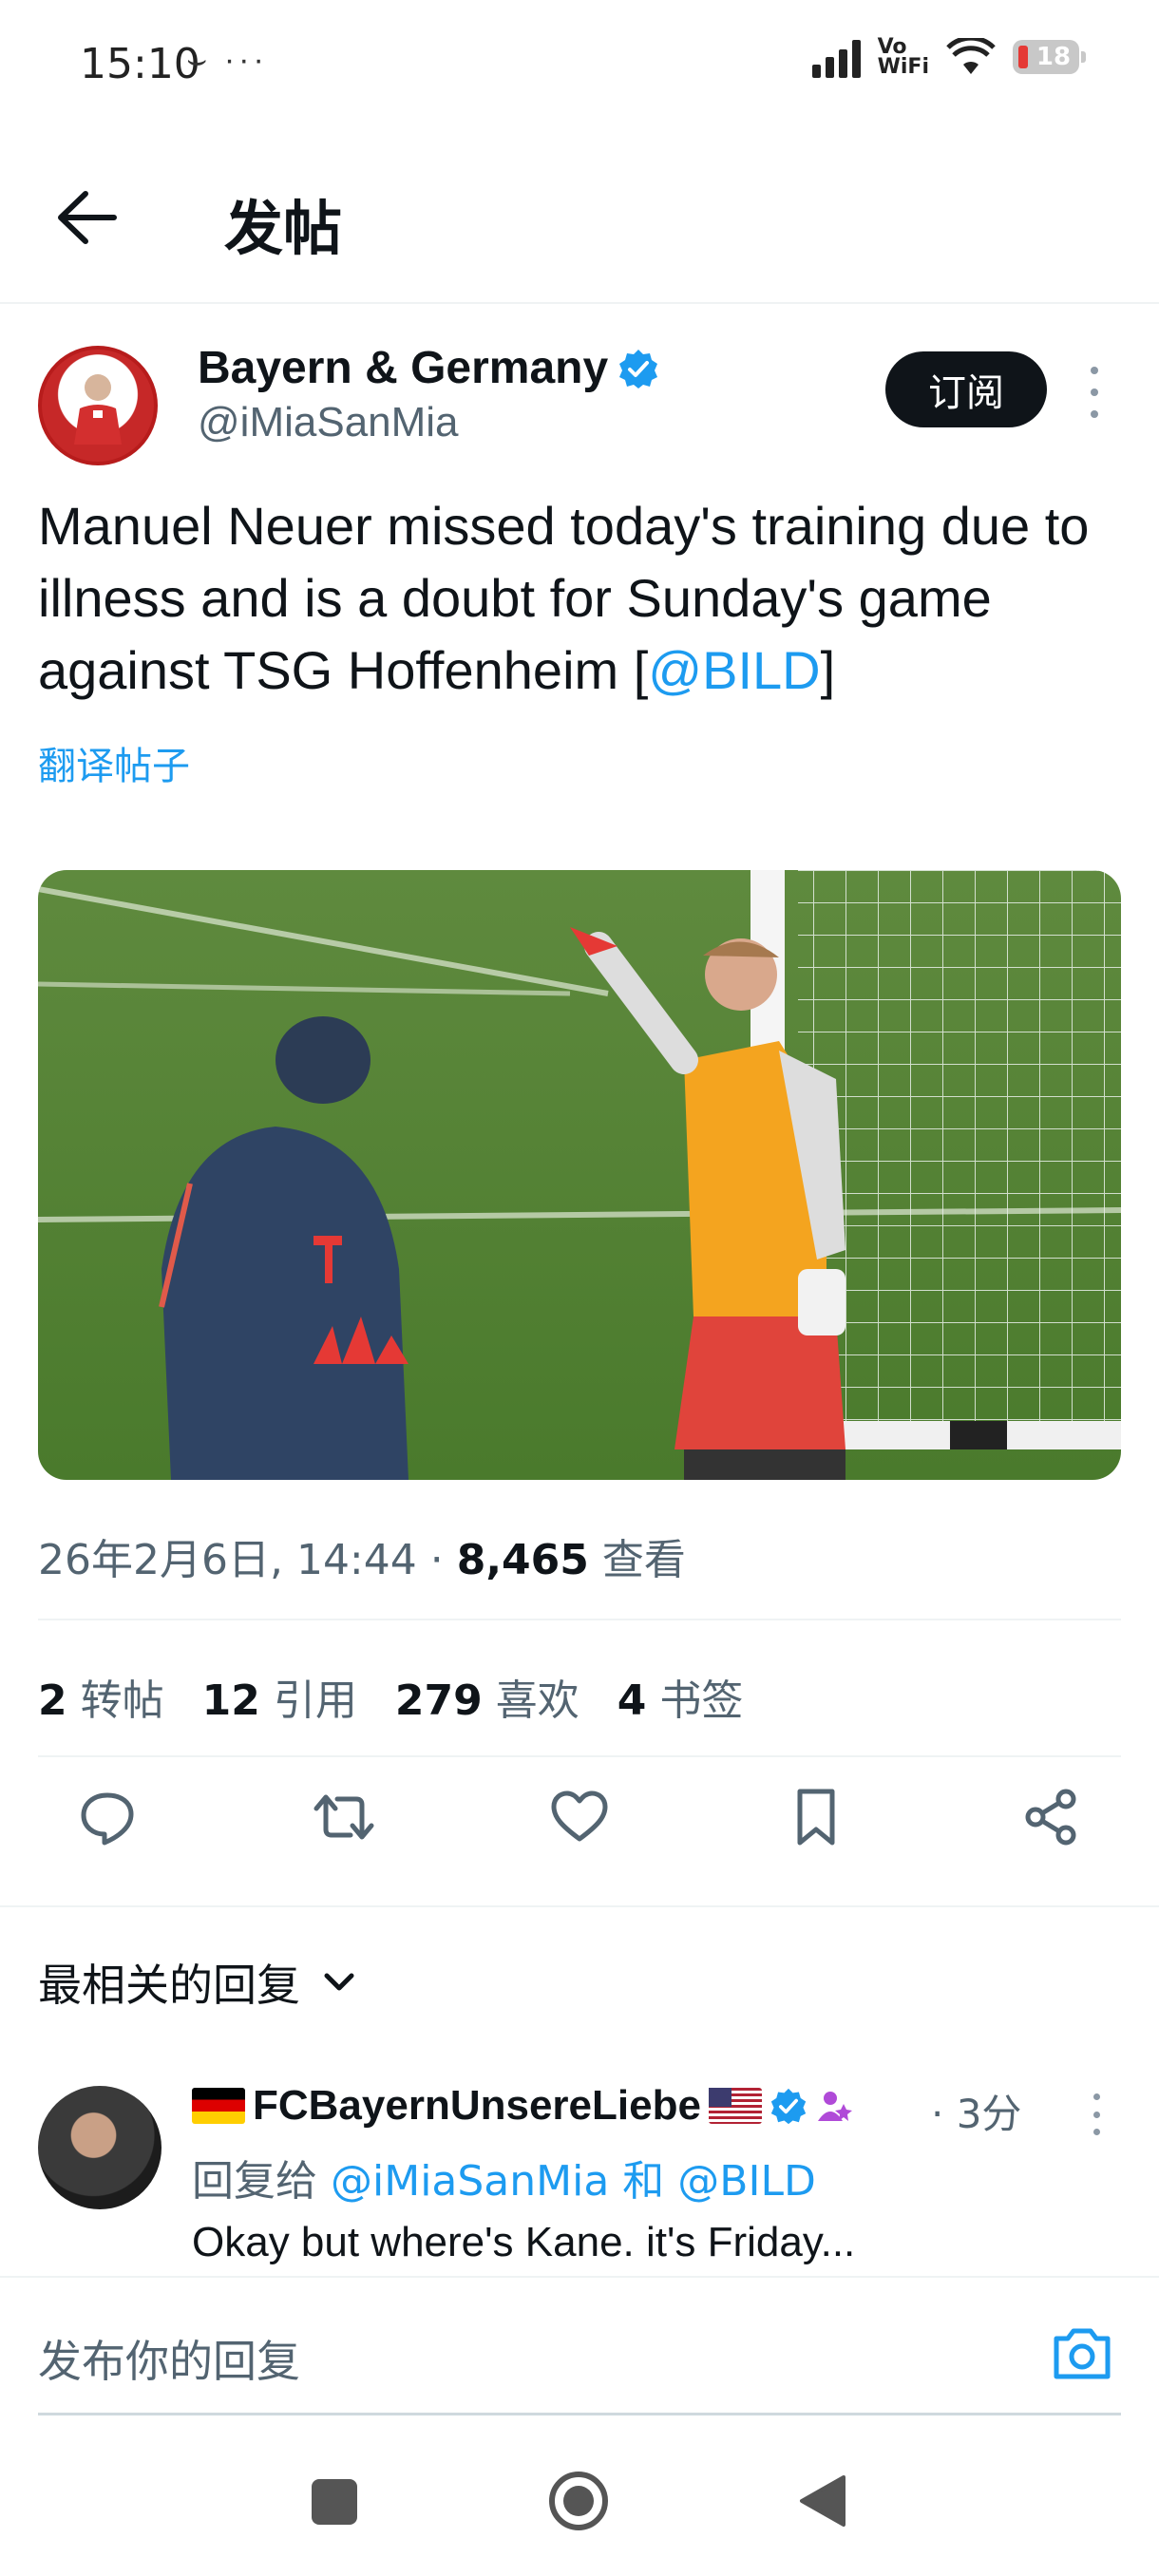  I want to click on quotes-stat: 12 引用, so click(279, 1696).